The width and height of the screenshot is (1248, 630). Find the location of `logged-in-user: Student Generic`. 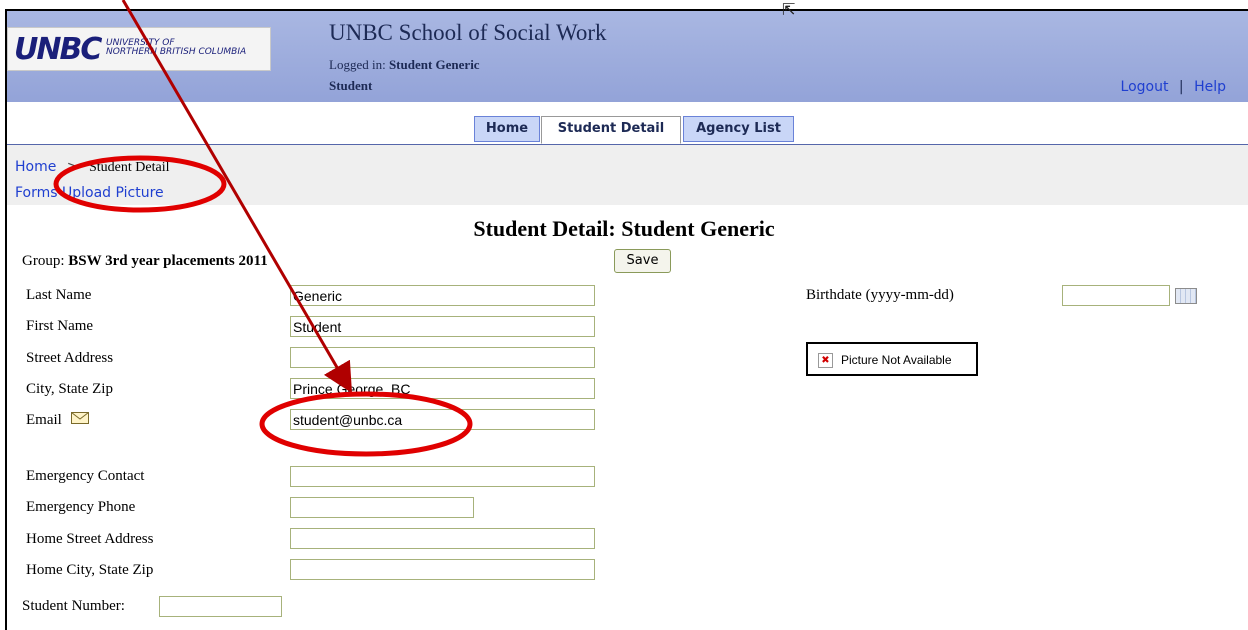

logged-in-user: Student Generic is located at coordinates (434, 64).